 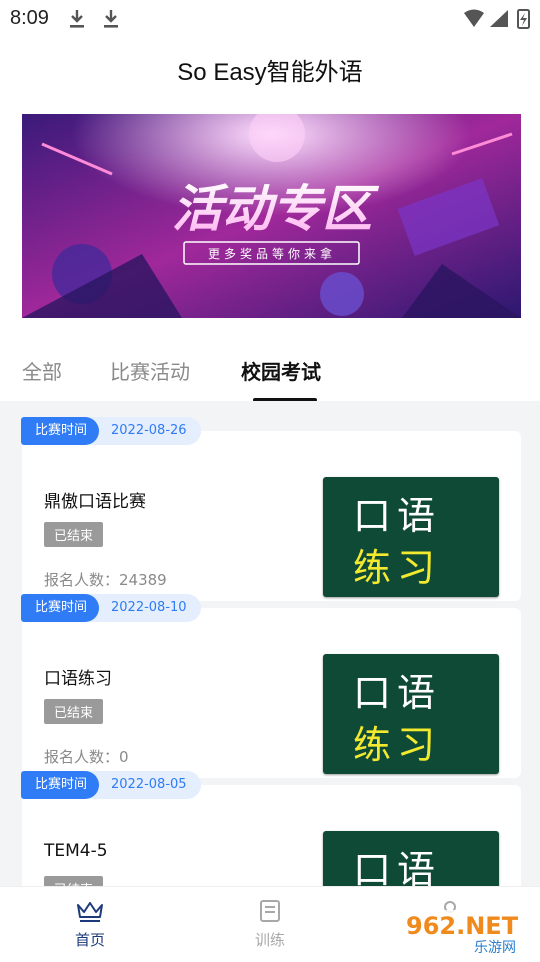 What do you see at coordinates (89, 940) in the screenshot?
I see `nav-home-label: 首页` at bounding box center [89, 940].